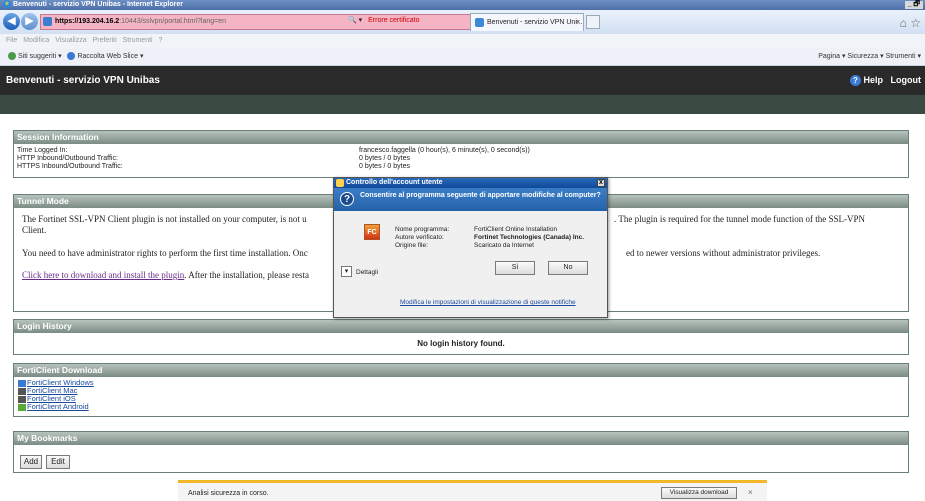 Image resolution: width=925 pixels, height=501 pixels. What do you see at coordinates (11, 21) in the screenshot?
I see `back-arrow-icon: ◀` at bounding box center [11, 21].